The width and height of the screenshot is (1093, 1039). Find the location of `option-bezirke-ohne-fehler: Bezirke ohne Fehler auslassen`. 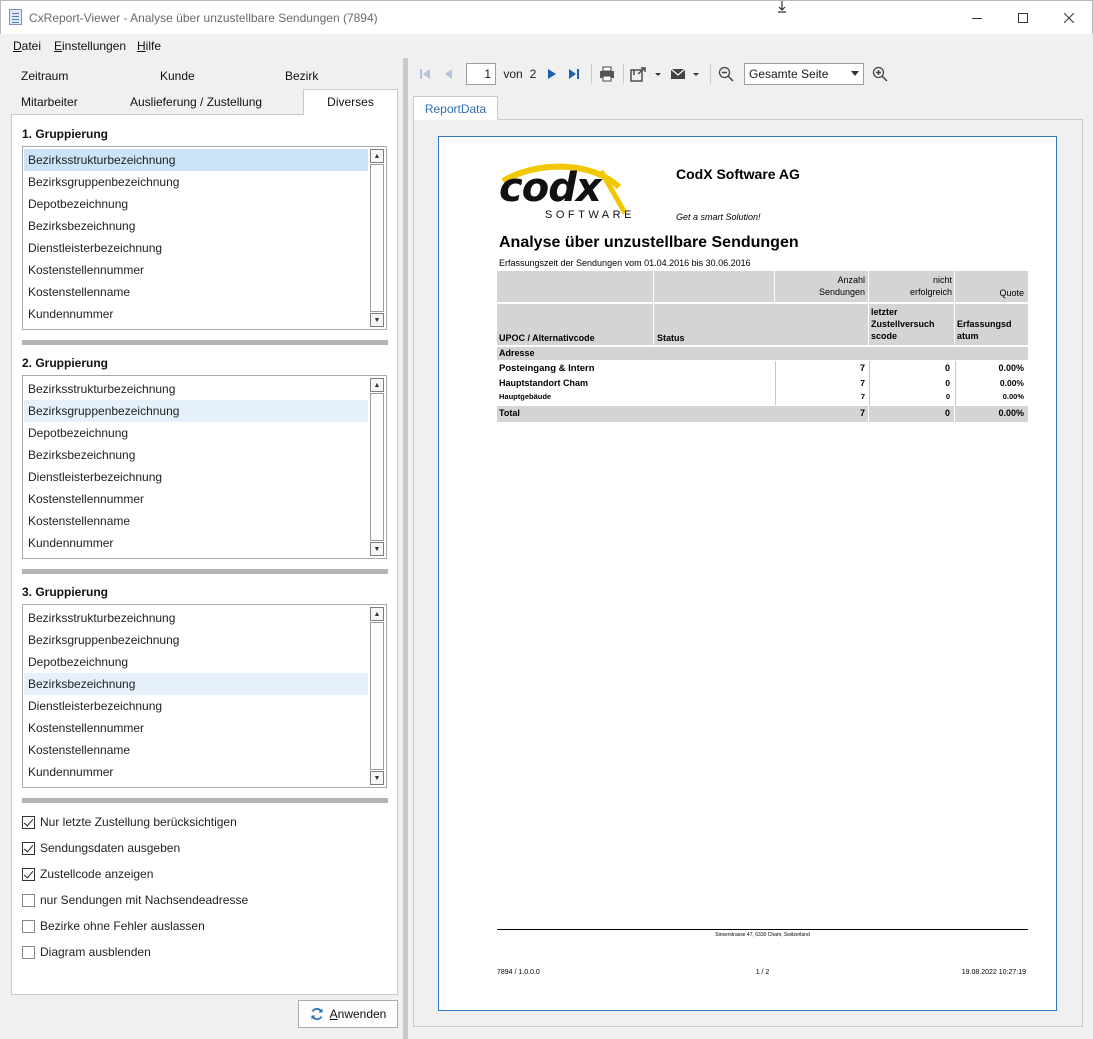

option-bezirke-ohne-fehler: Bezirke ohne Fehler auslassen is located at coordinates (113, 926).